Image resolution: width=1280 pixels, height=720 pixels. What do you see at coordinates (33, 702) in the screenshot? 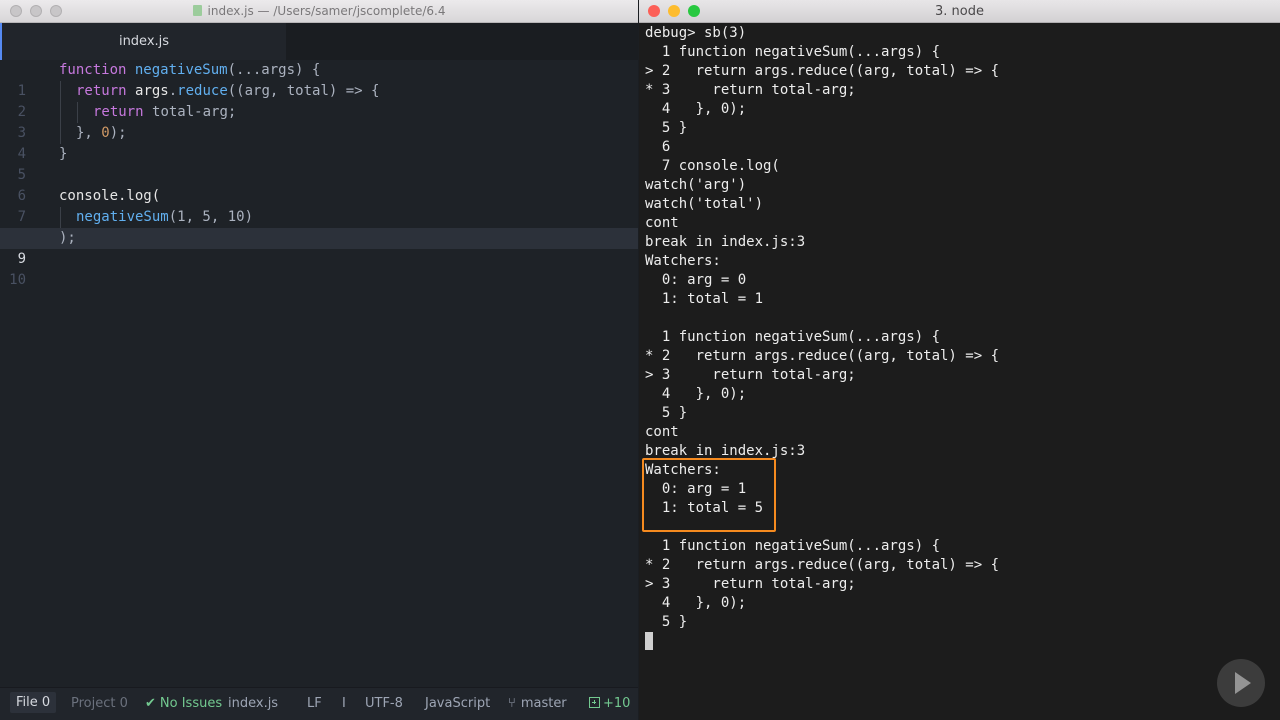
I see `file-count-toggle: File 0` at bounding box center [33, 702].